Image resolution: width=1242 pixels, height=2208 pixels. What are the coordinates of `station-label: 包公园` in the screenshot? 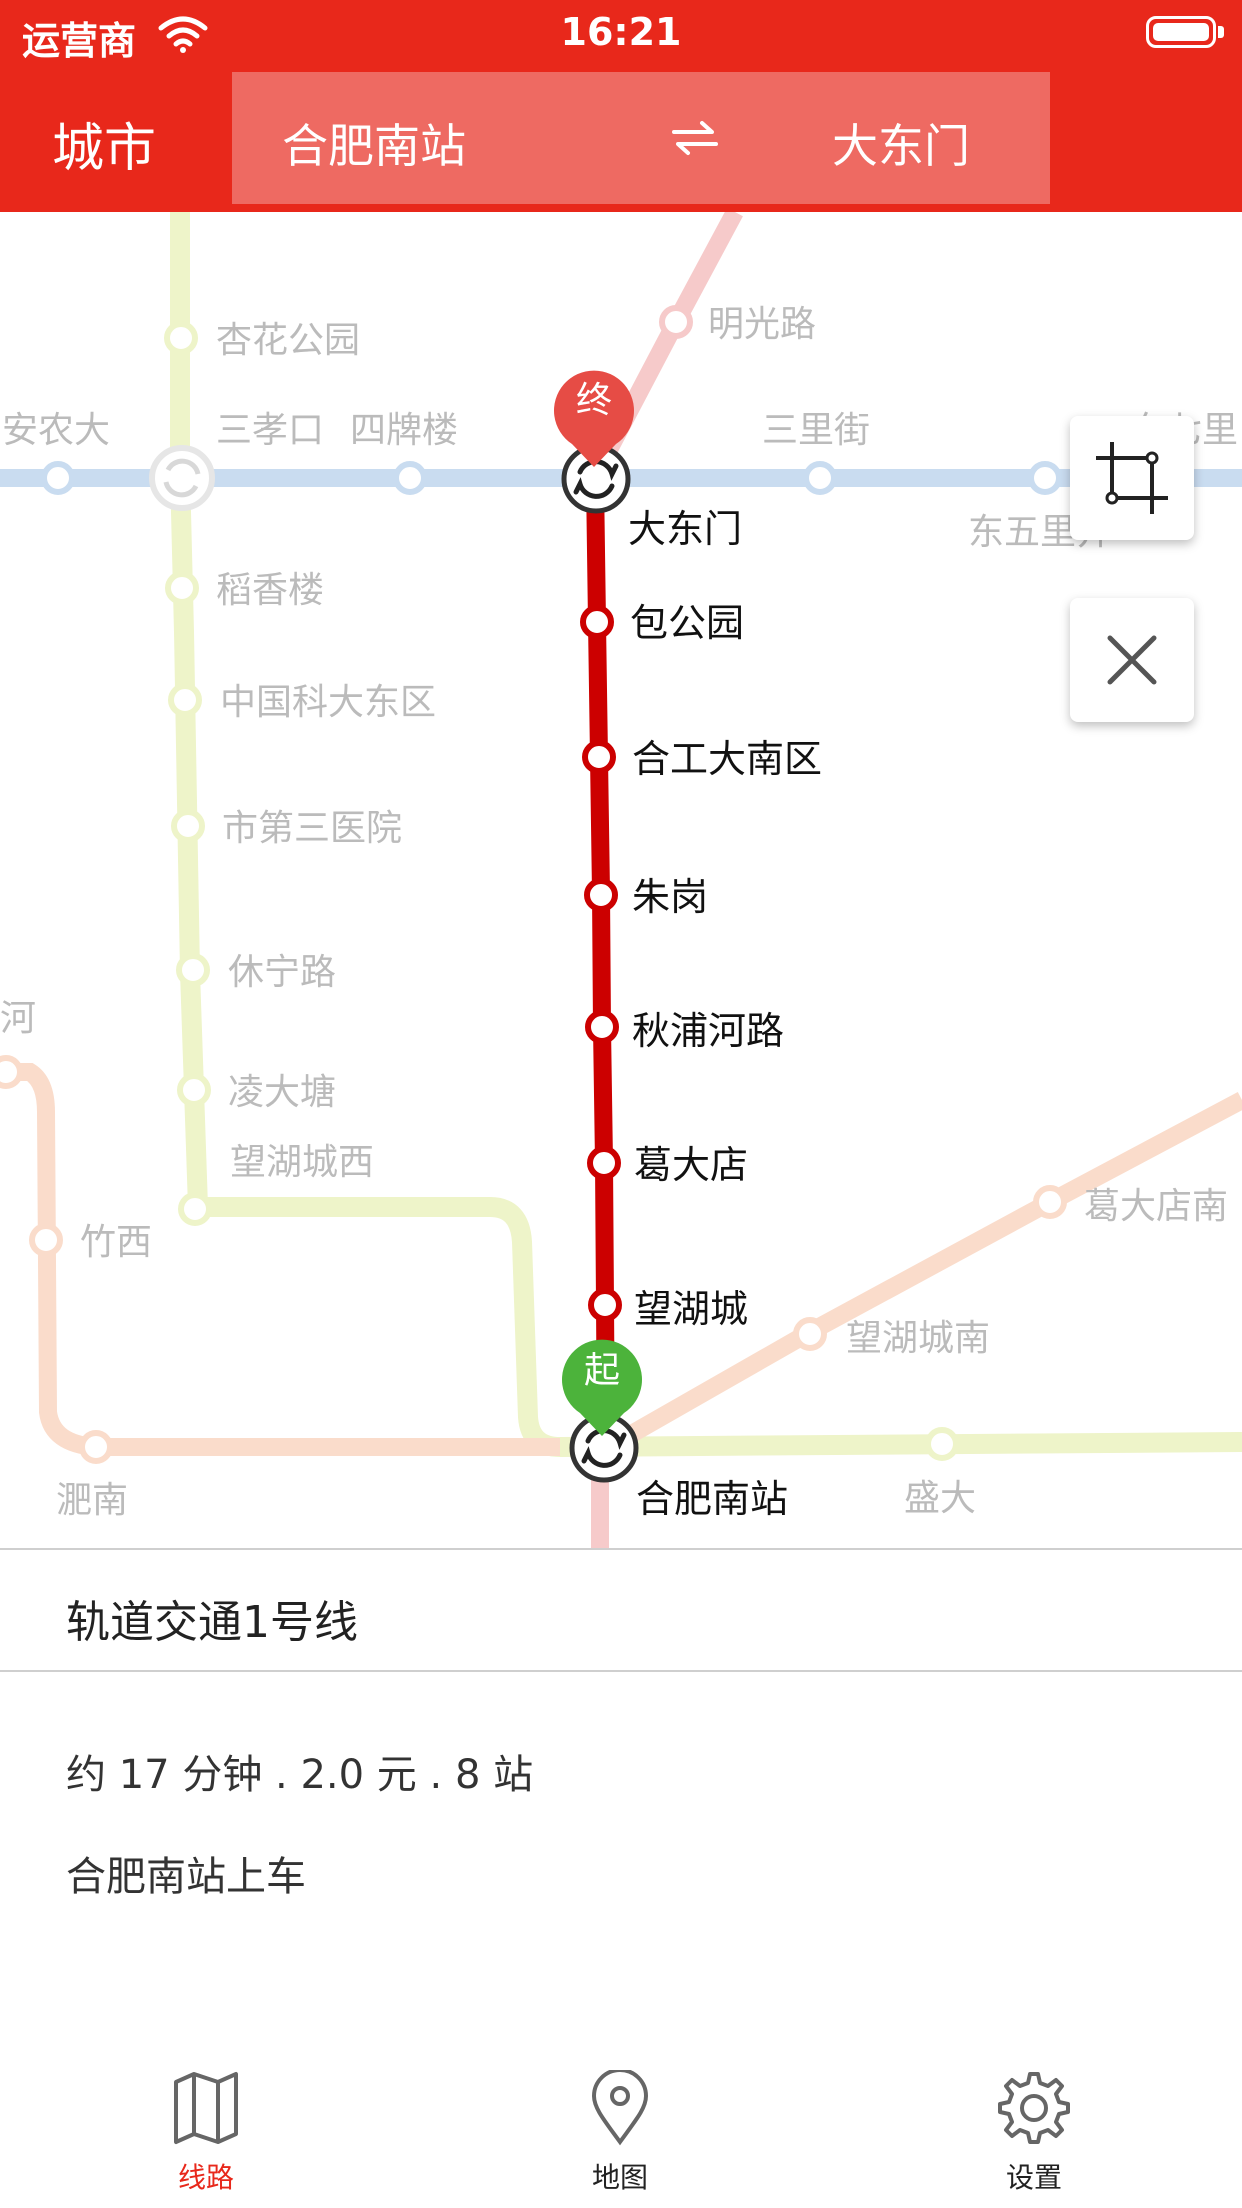 It's located at (687, 623).